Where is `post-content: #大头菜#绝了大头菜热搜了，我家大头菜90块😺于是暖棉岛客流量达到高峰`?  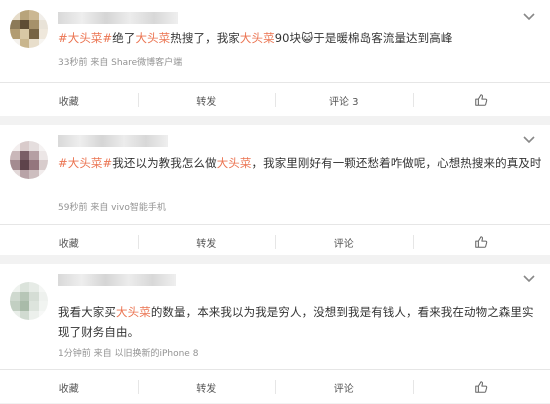 post-content: #大头菜#绝了大头菜热搜了，我家大头菜90块😺于是暖棉岛客流量达到高峰 is located at coordinates (297, 38).